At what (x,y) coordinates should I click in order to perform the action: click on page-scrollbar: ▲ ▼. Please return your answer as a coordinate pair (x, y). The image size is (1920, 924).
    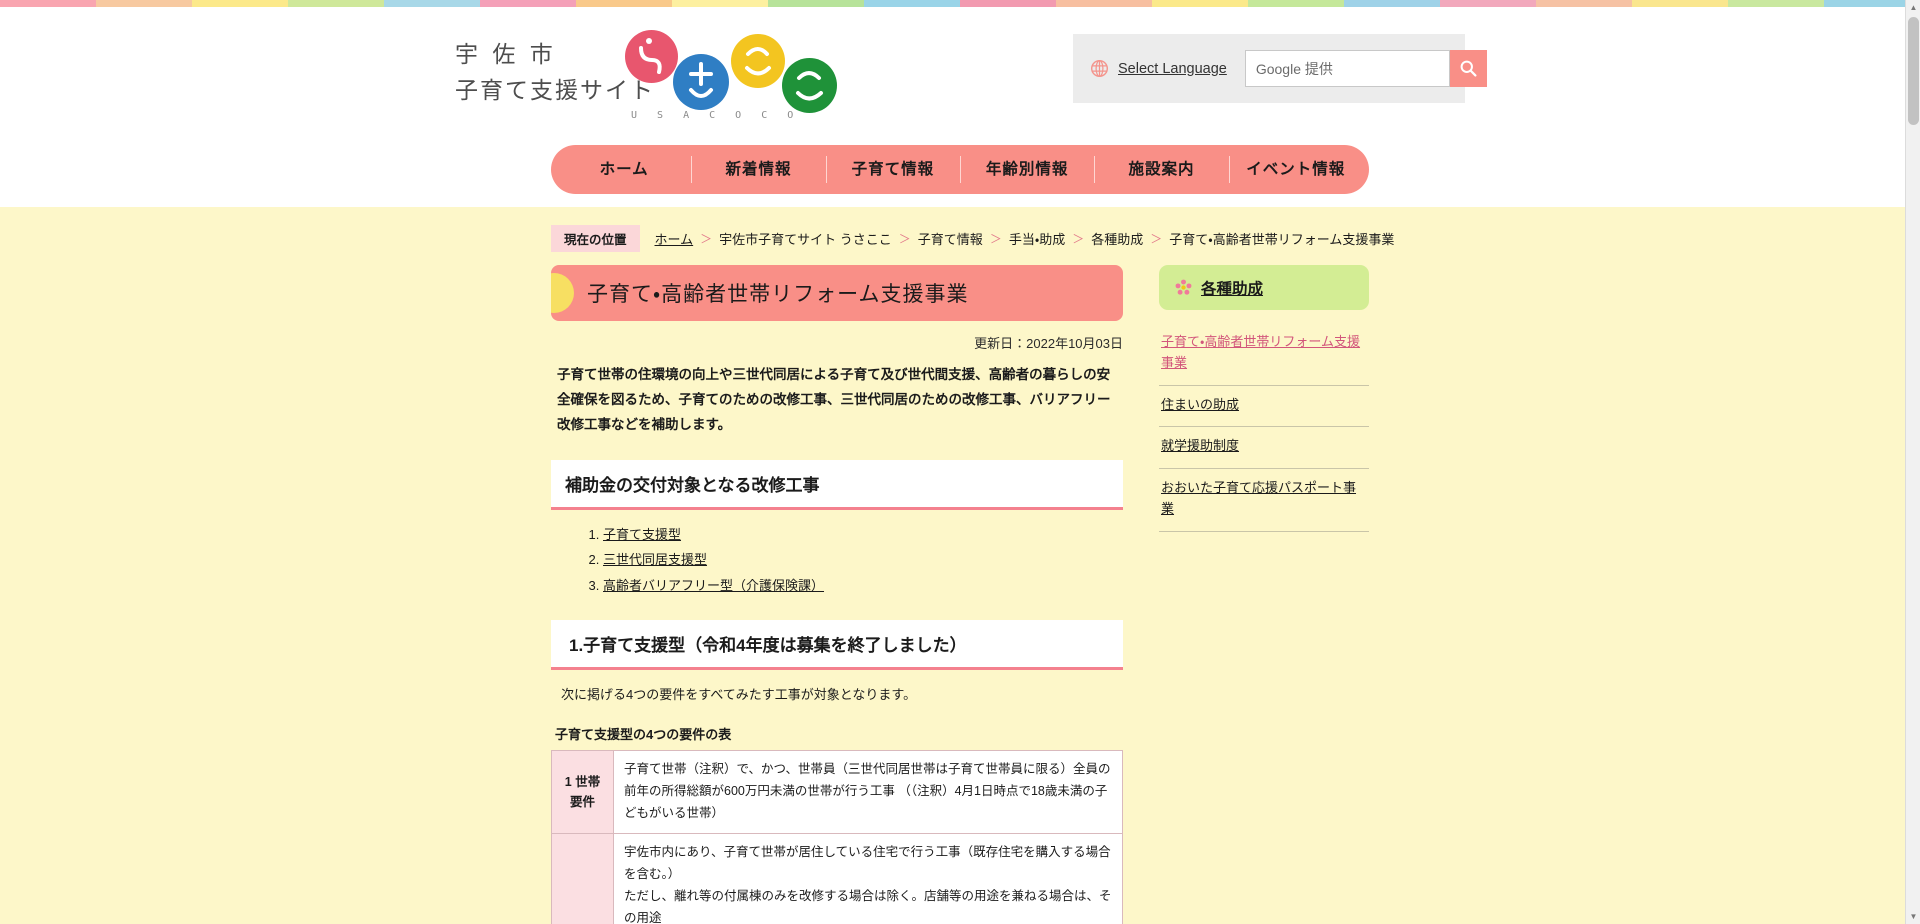
    Looking at the image, I should click on (1912, 462).